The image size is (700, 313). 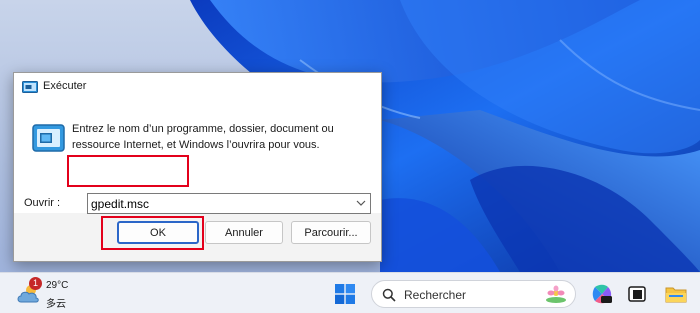 I want to click on chevron-down-icon, so click(x=361, y=203).